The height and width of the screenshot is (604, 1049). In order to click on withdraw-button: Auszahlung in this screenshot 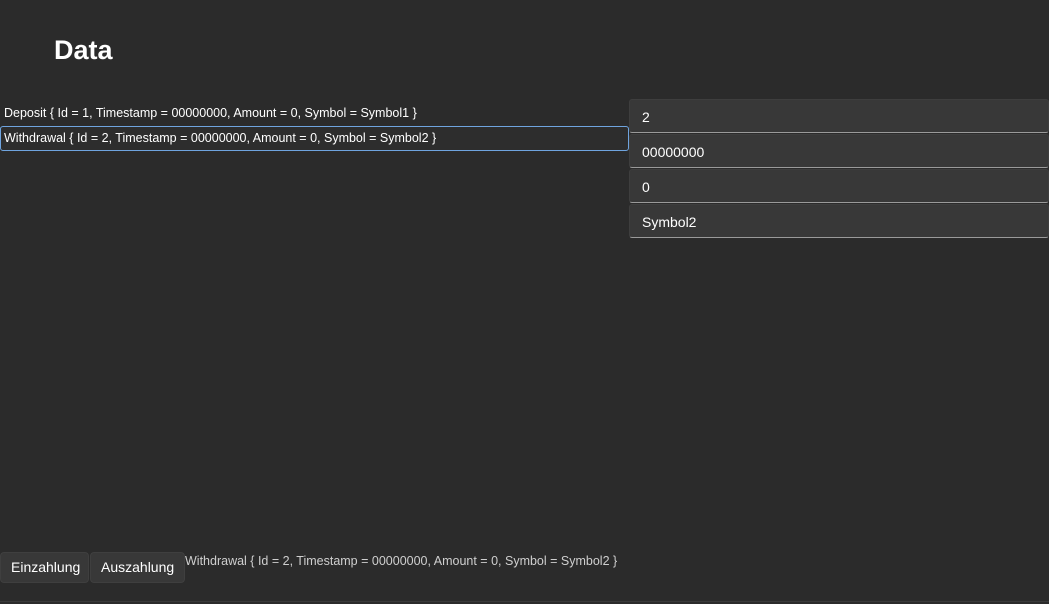, I will do `click(137, 567)`.